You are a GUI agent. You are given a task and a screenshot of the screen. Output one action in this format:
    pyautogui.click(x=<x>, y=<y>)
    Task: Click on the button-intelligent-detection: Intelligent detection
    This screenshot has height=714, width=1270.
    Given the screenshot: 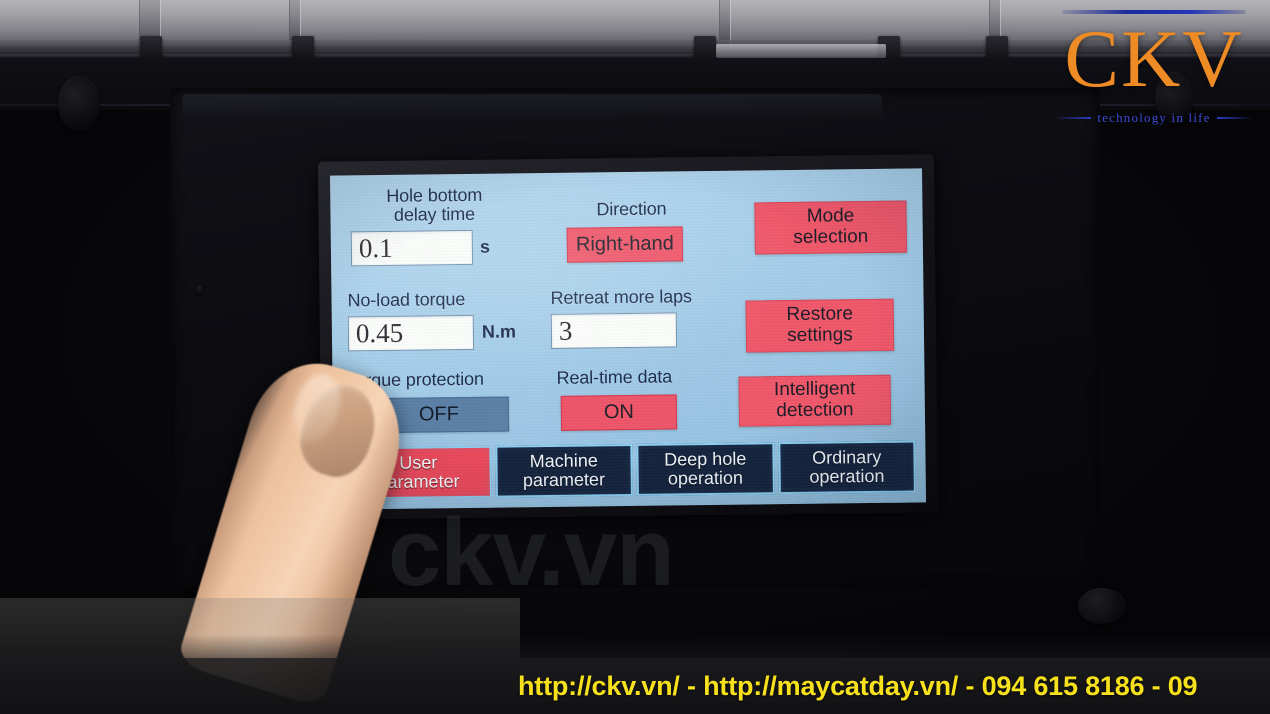 What is the action you would take?
    pyautogui.click(x=815, y=400)
    